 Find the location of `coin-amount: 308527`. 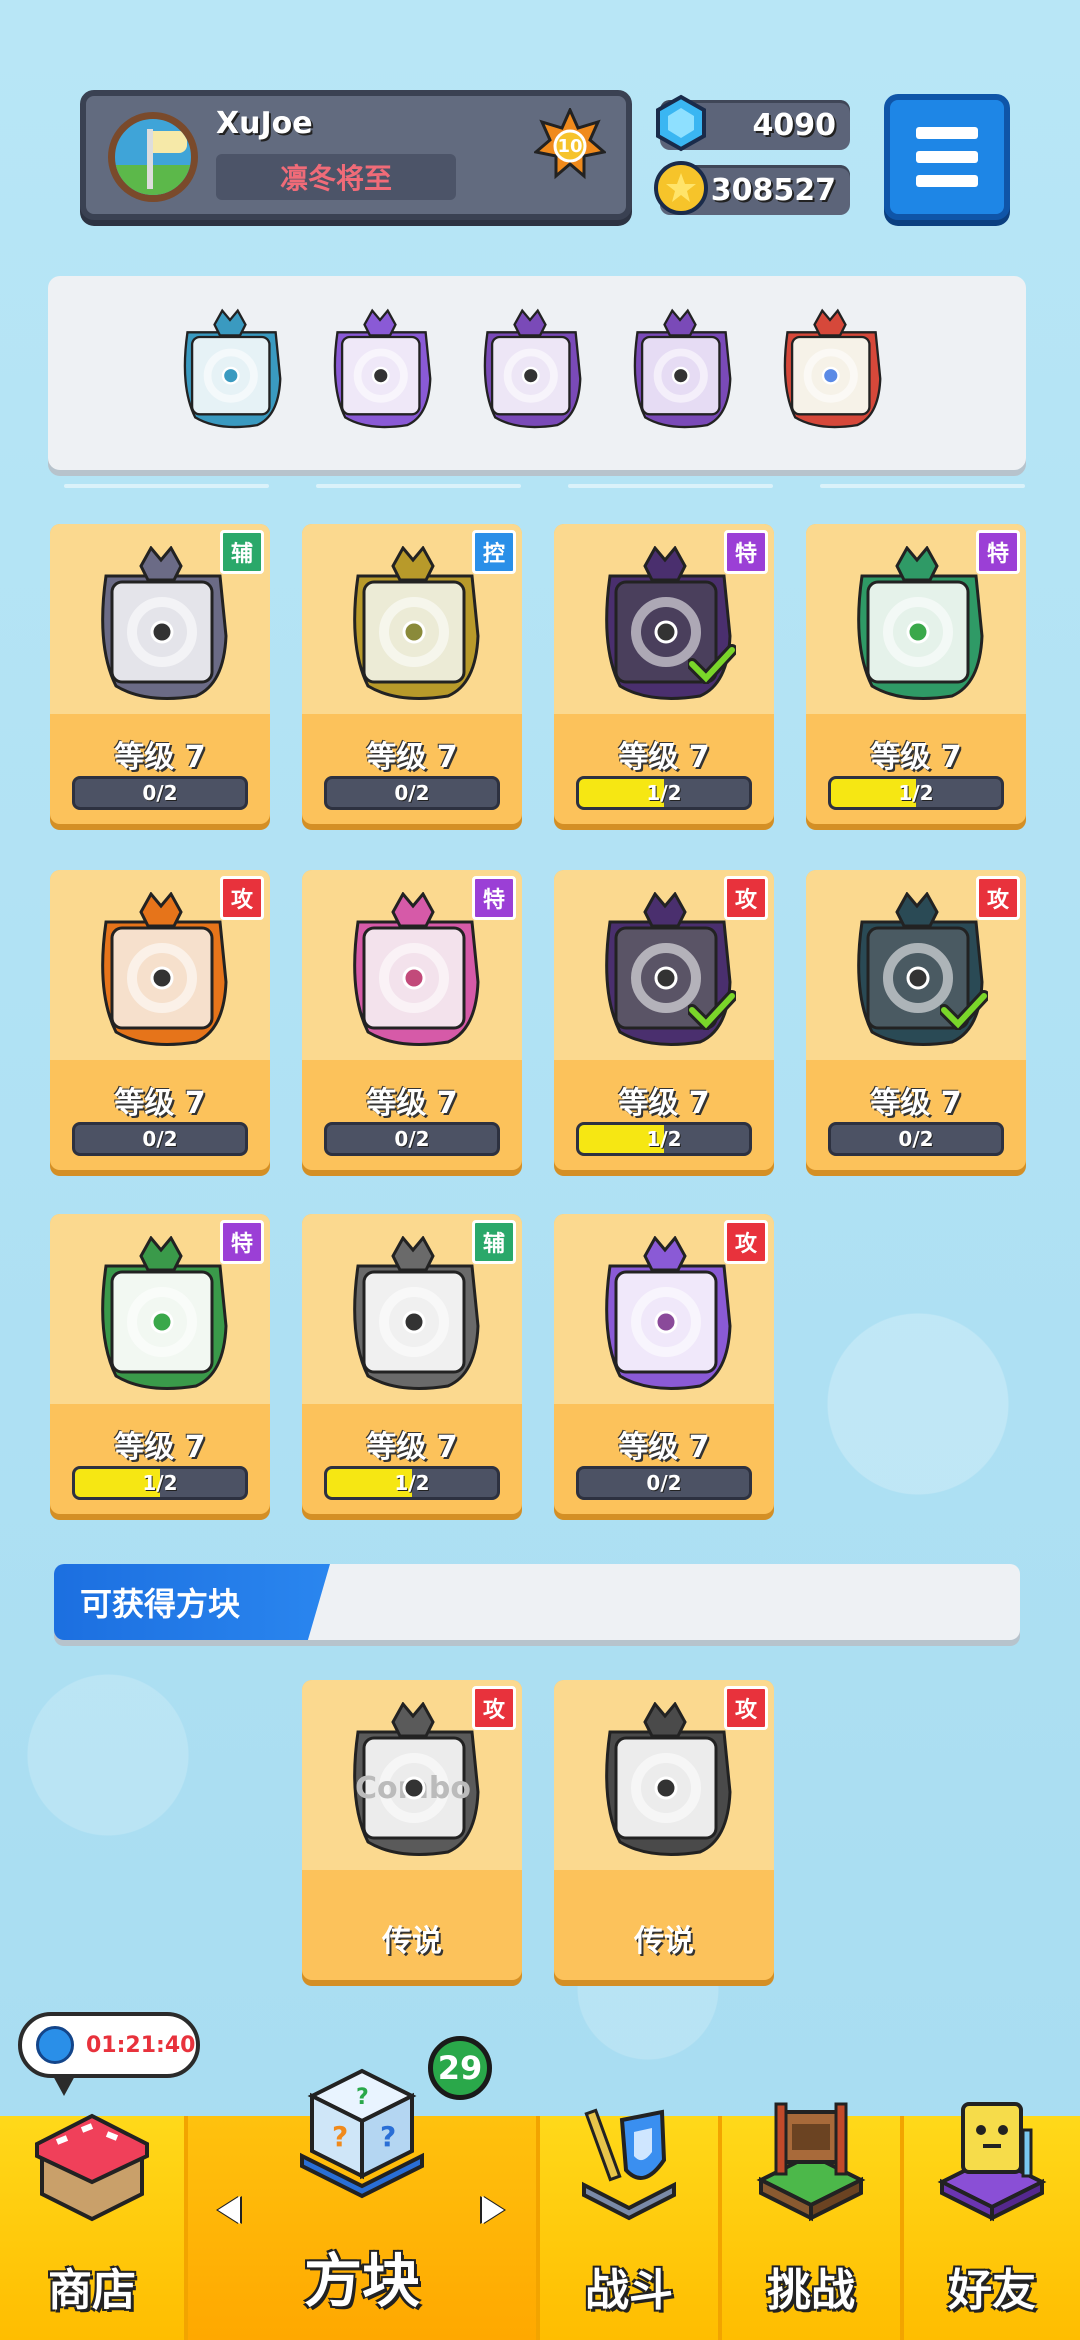

coin-amount: 308527 is located at coordinates (773, 190).